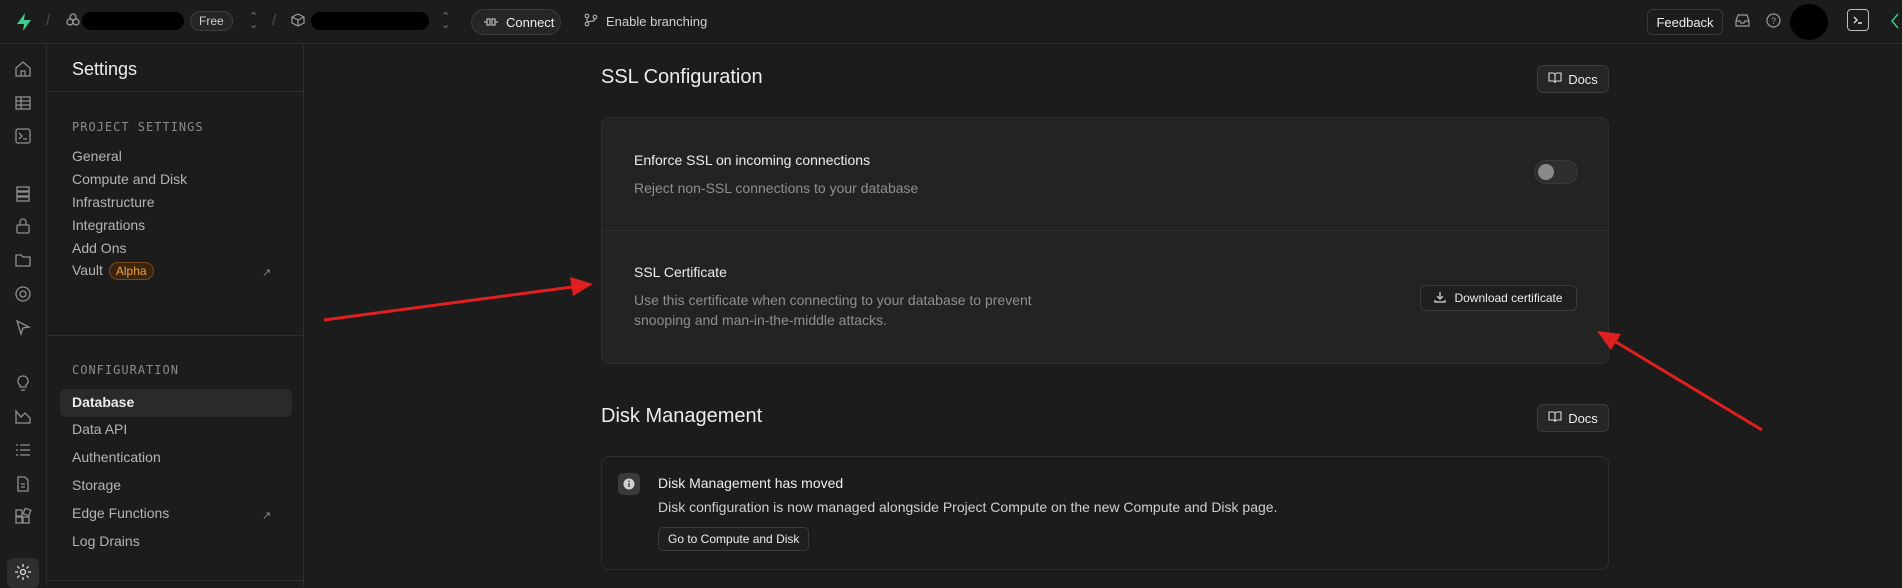 The height and width of the screenshot is (588, 1902). Describe the element at coordinates (657, 21) in the screenshot. I see `enable-branching-label: Enable branching` at that location.